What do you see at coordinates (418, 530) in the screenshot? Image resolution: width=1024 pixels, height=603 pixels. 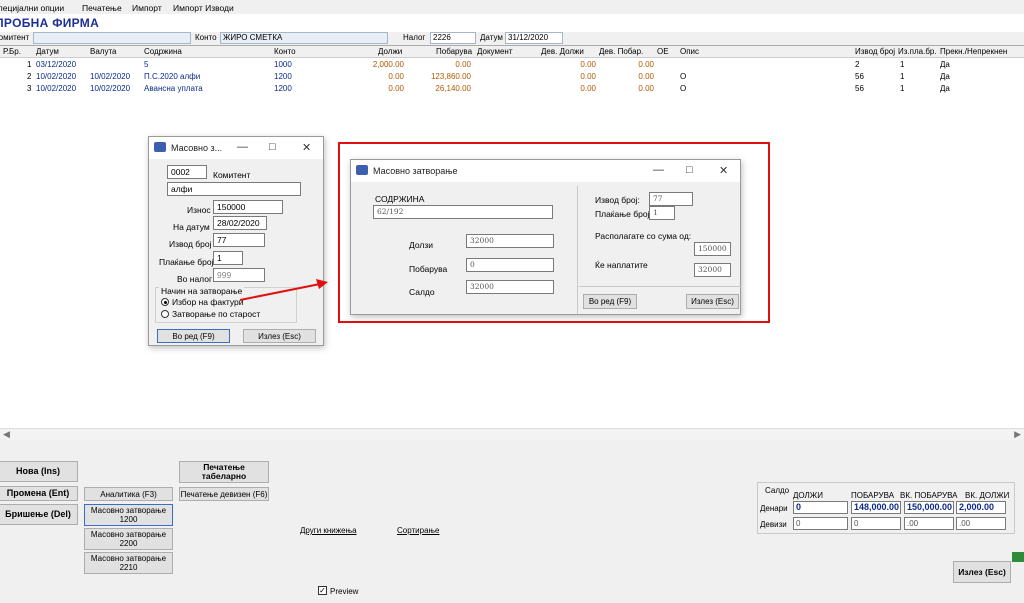 I see `sorting-link: Сортирање` at bounding box center [418, 530].